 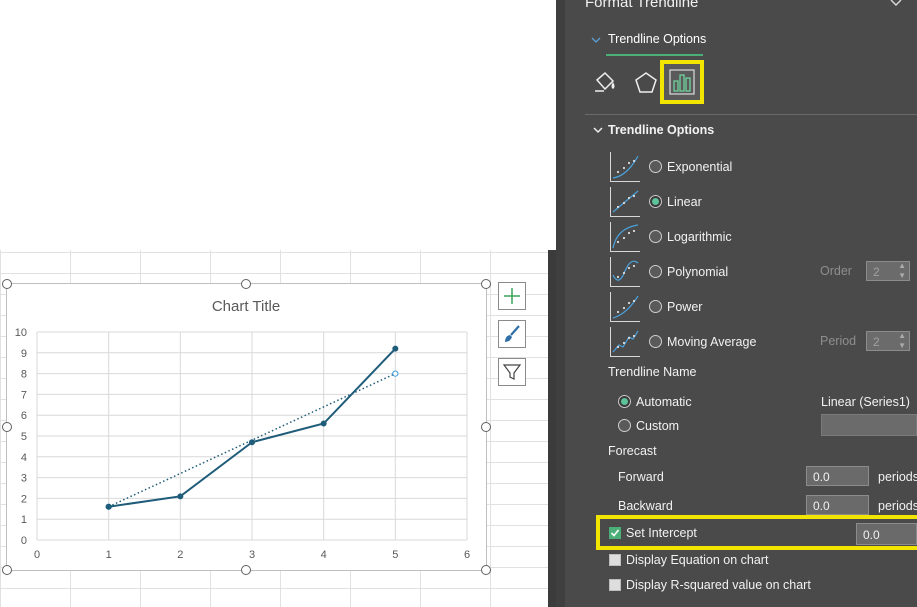 I want to click on section-chevron-icon, so click(x=598, y=130).